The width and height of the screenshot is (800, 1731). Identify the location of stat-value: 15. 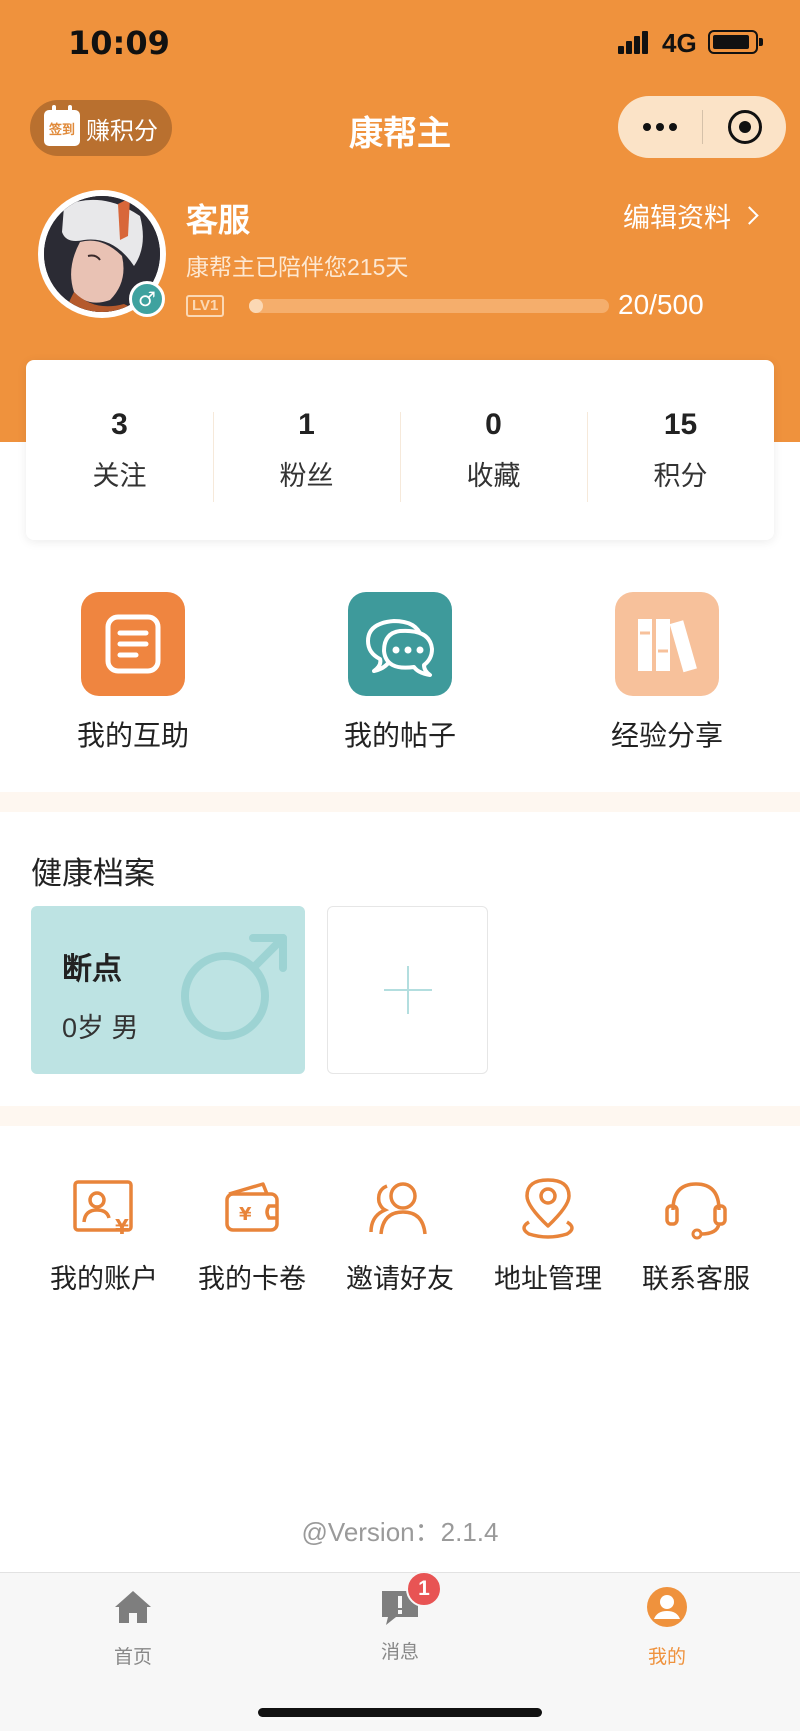
(680, 424).